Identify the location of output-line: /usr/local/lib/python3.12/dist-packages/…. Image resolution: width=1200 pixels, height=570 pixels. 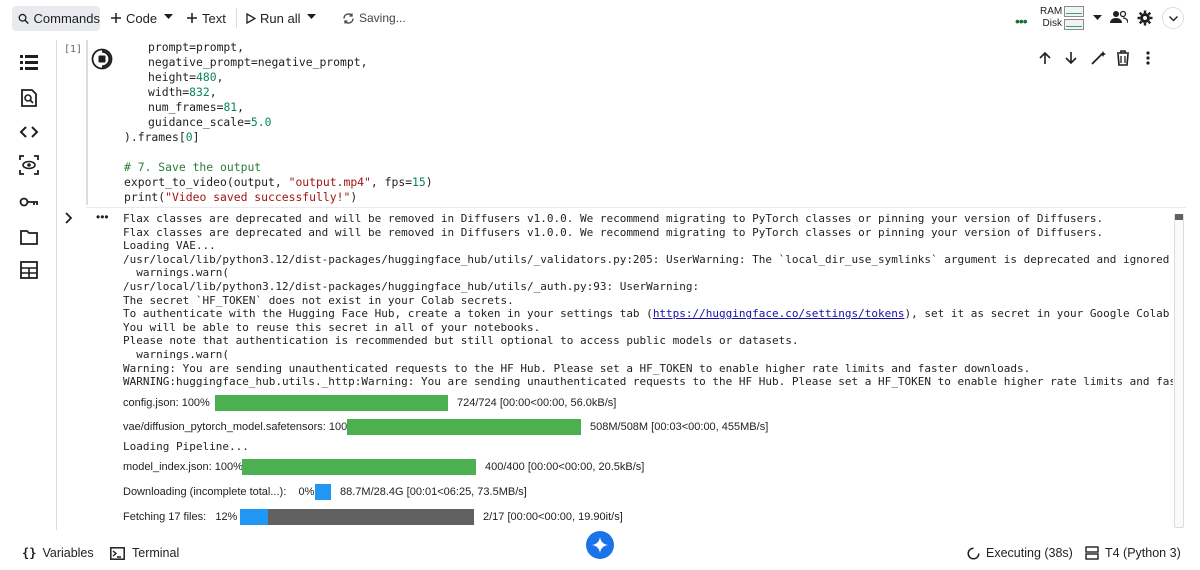
(648, 259).